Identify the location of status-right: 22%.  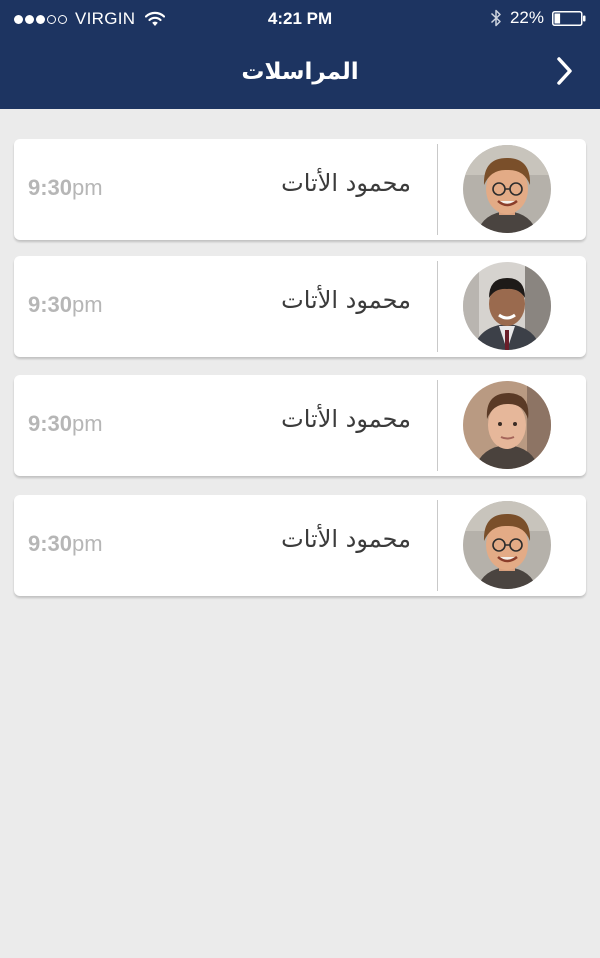
(538, 18).